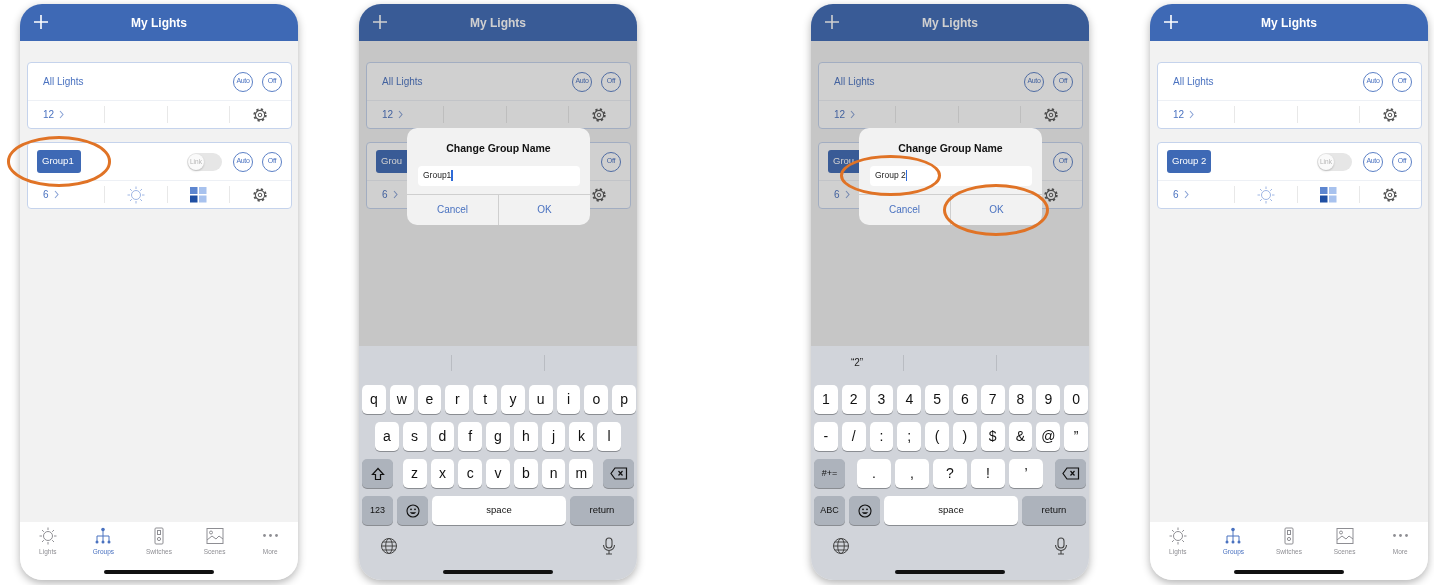  Describe the element at coordinates (1020, 399) in the screenshot. I see `key: 8` at that location.